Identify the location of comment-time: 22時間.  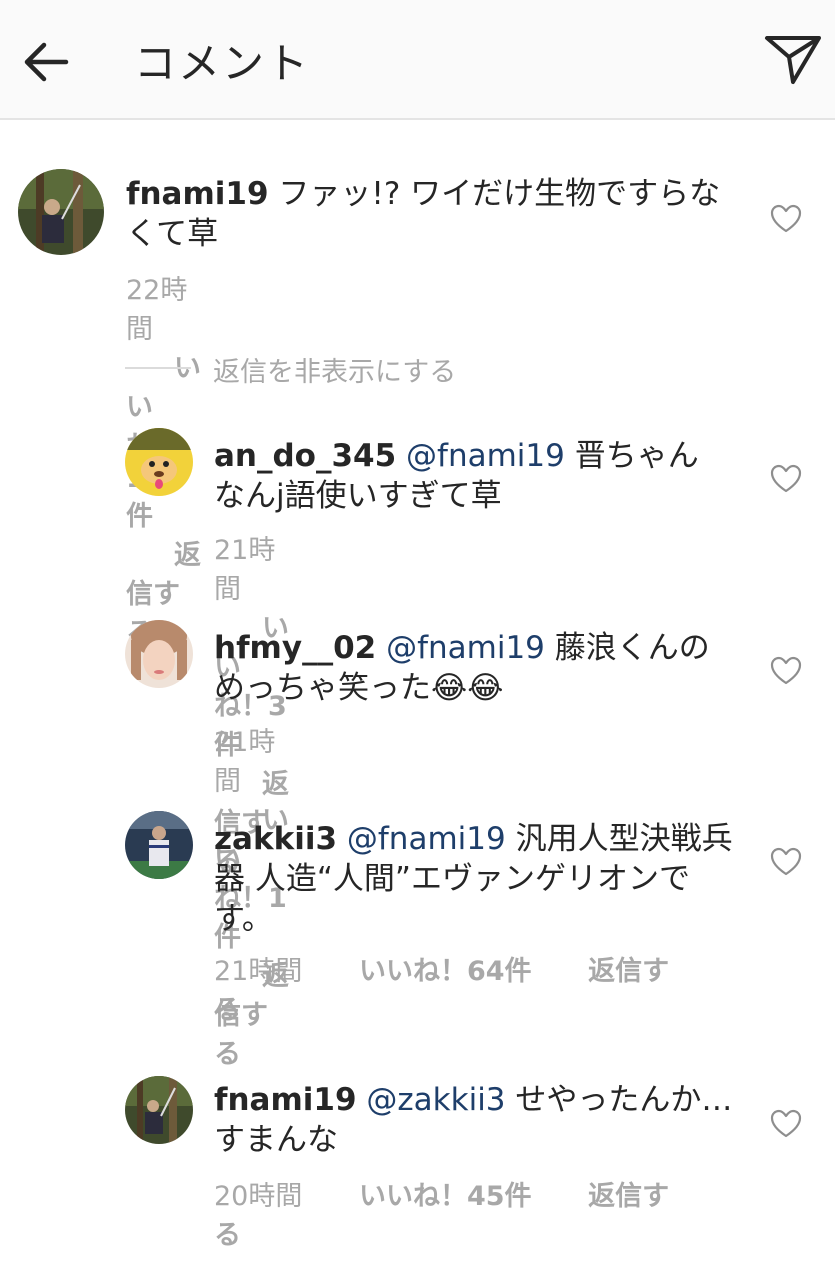
(157, 310).